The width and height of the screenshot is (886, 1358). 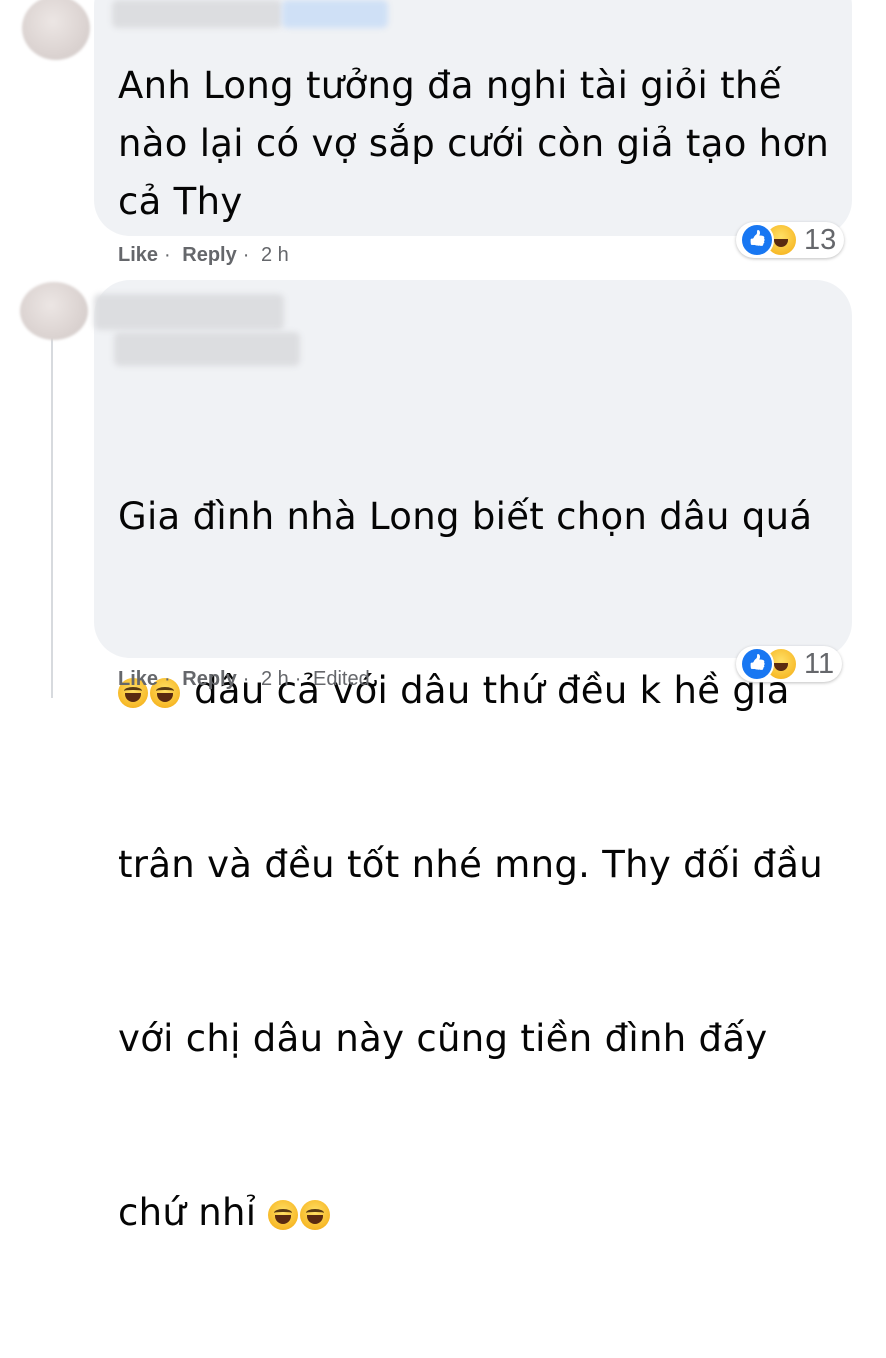 What do you see at coordinates (471, 864) in the screenshot?
I see `comment-line: trân và đều tốt nhé mng. Thy đối đầu` at bounding box center [471, 864].